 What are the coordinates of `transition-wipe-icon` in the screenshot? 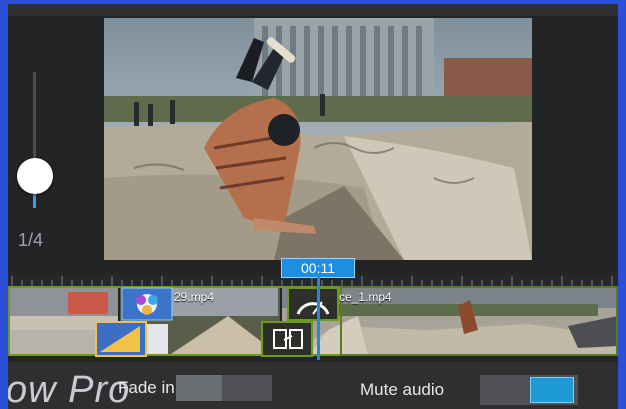 It's located at (121, 339).